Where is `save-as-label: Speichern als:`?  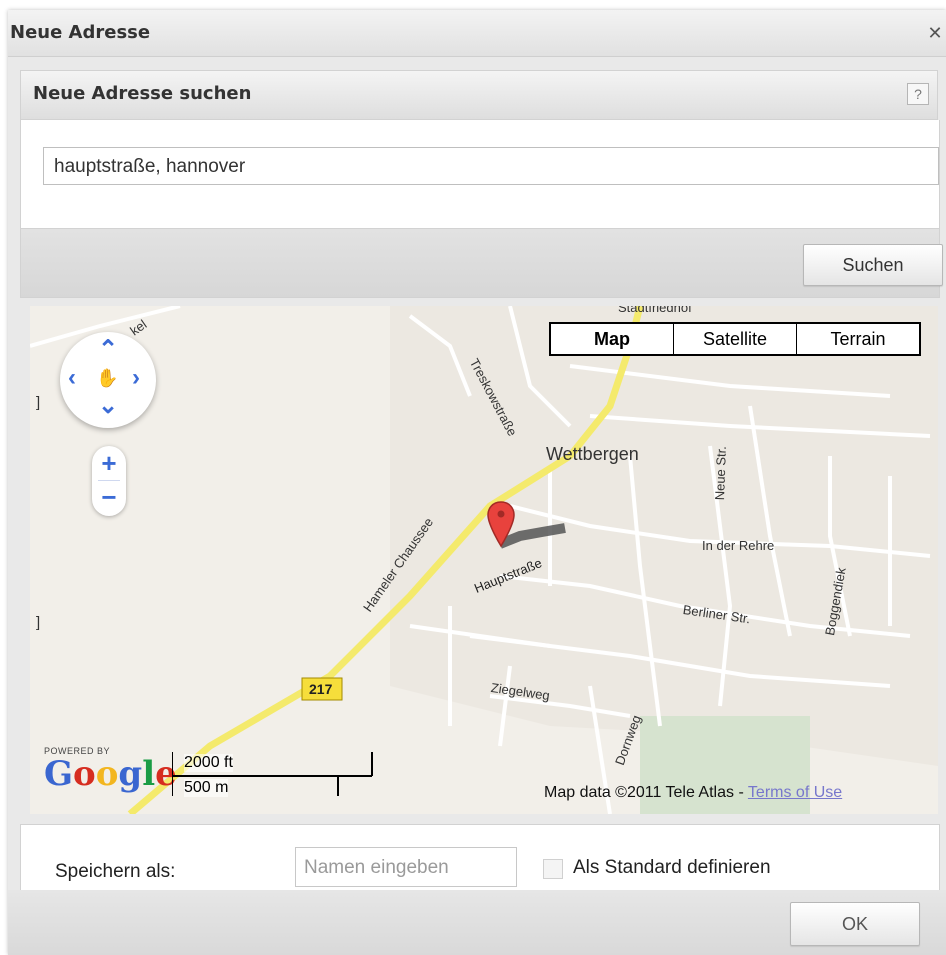
save-as-label: Speichern als: is located at coordinates (115, 871).